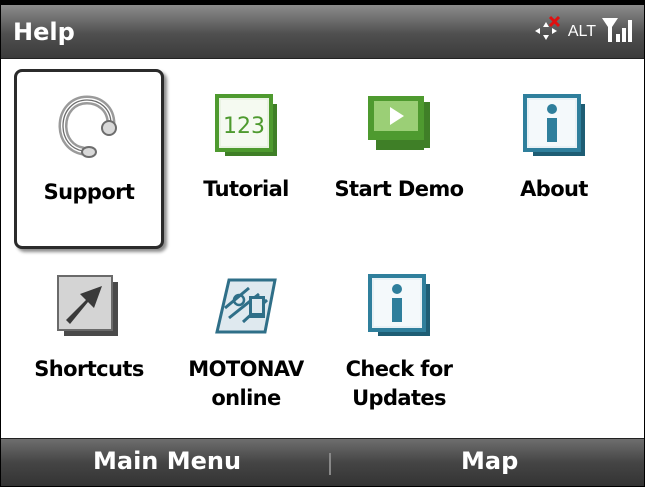  I want to click on tutorial-label: Tutorial, so click(246, 189).